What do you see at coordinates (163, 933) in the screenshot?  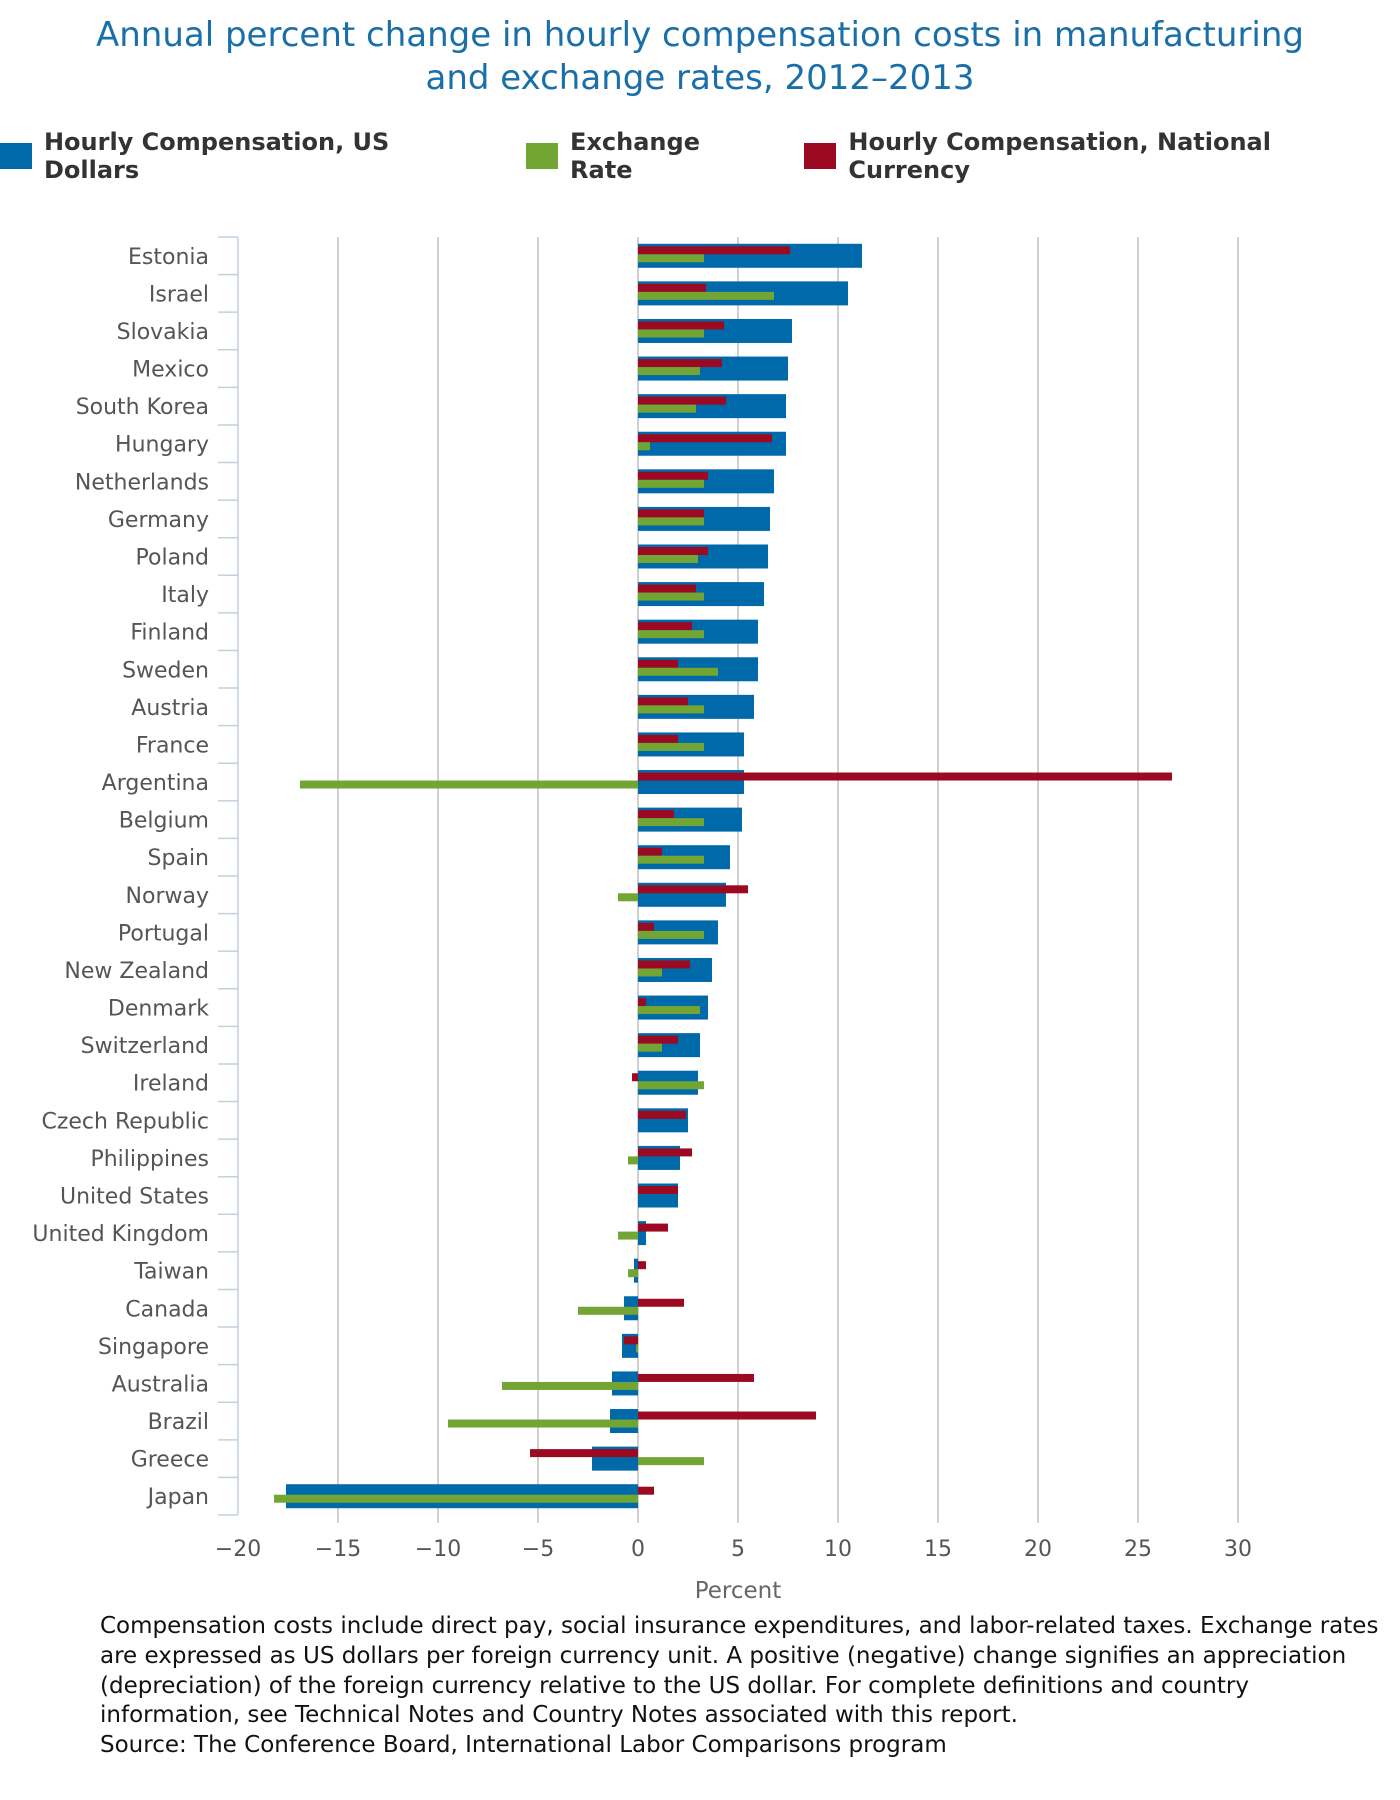 I see `category-label: Portugal` at bounding box center [163, 933].